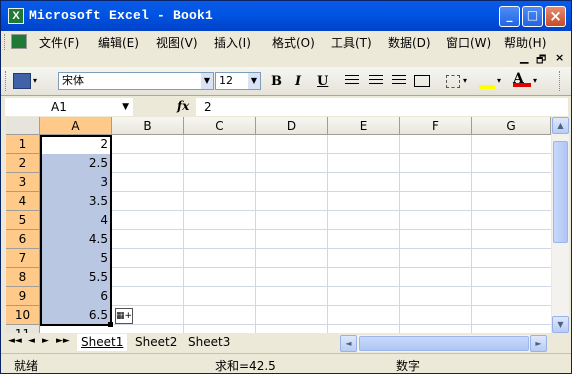 The height and width of the screenshot is (374, 572). What do you see at coordinates (121, 15) in the screenshot?
I see `window-title: Microsoft Excel - Book1` at bounding box center [121, 15].